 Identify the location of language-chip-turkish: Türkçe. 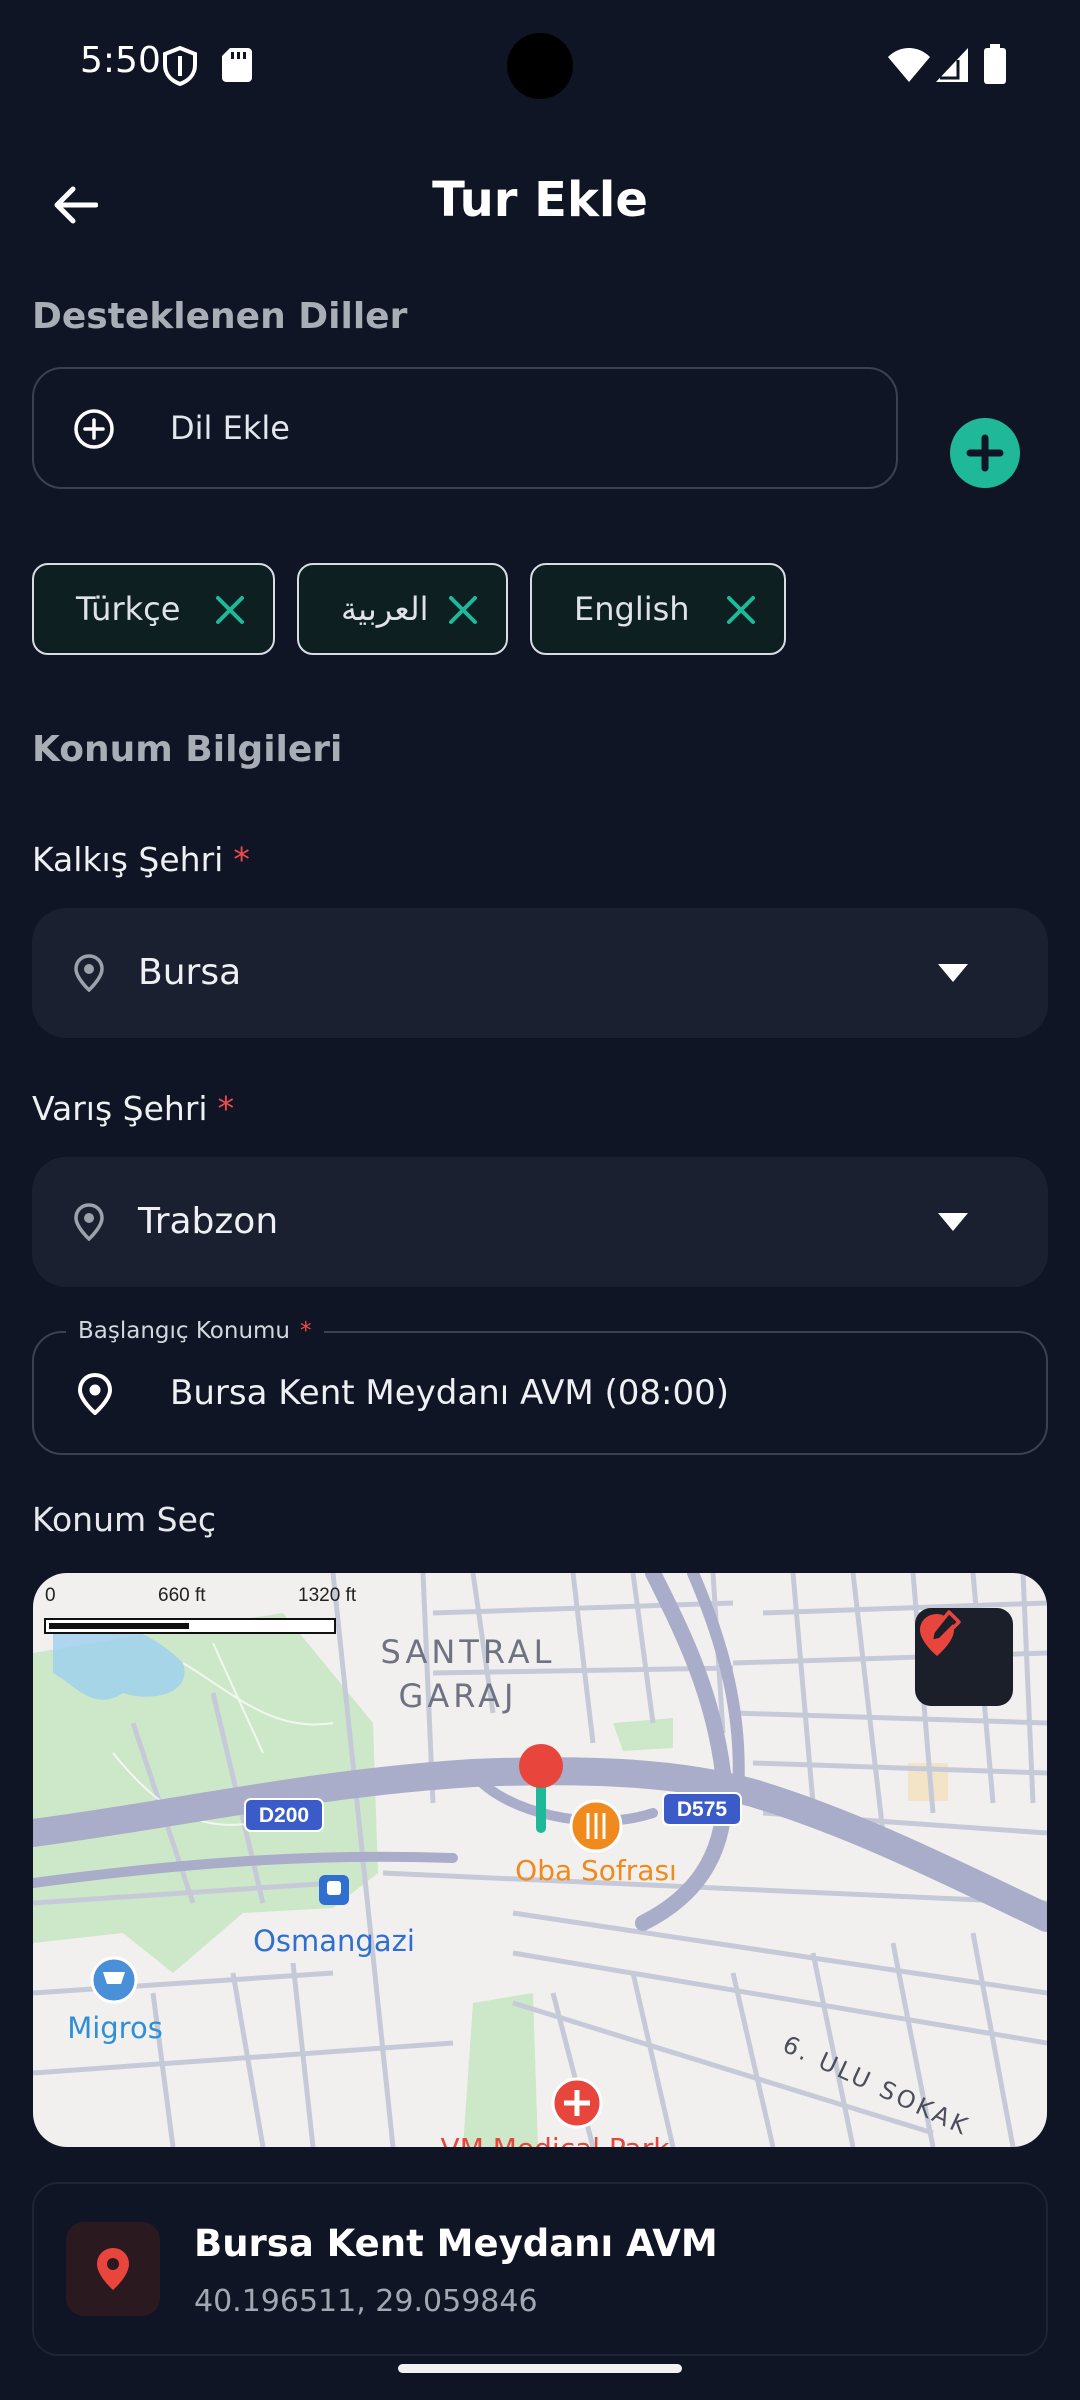
(153, 609).